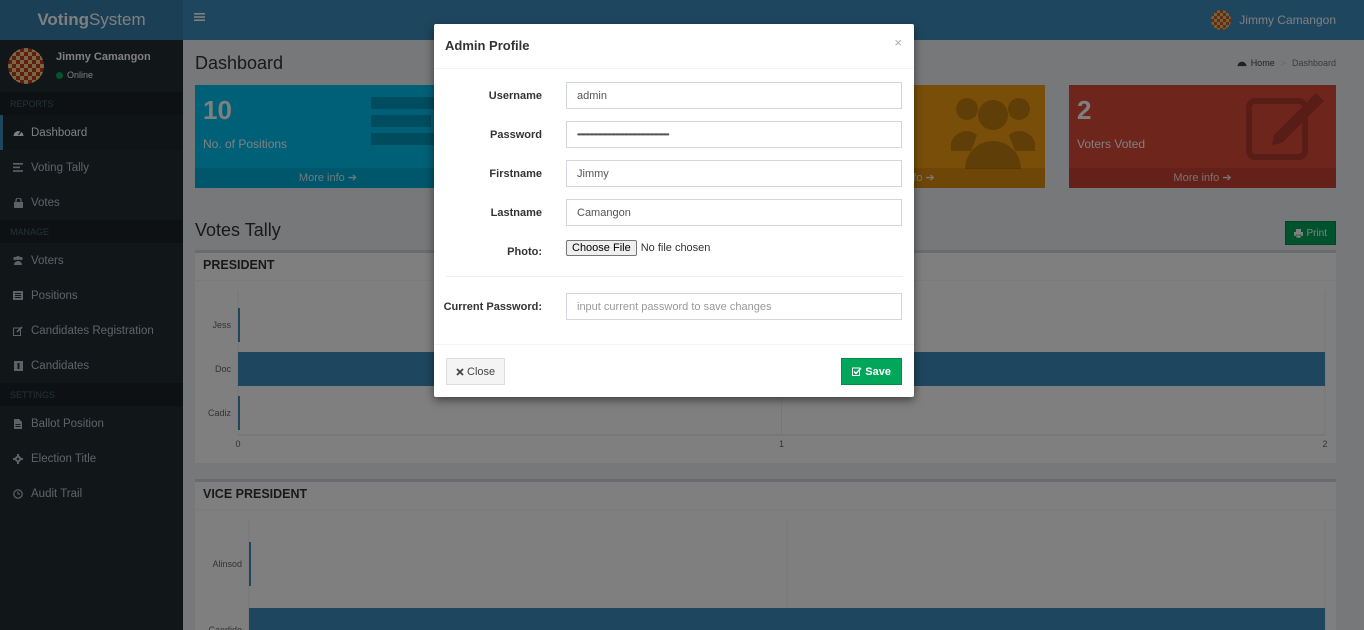  I want to click on modal-header: Admin Profile ×, so click(674, 46).